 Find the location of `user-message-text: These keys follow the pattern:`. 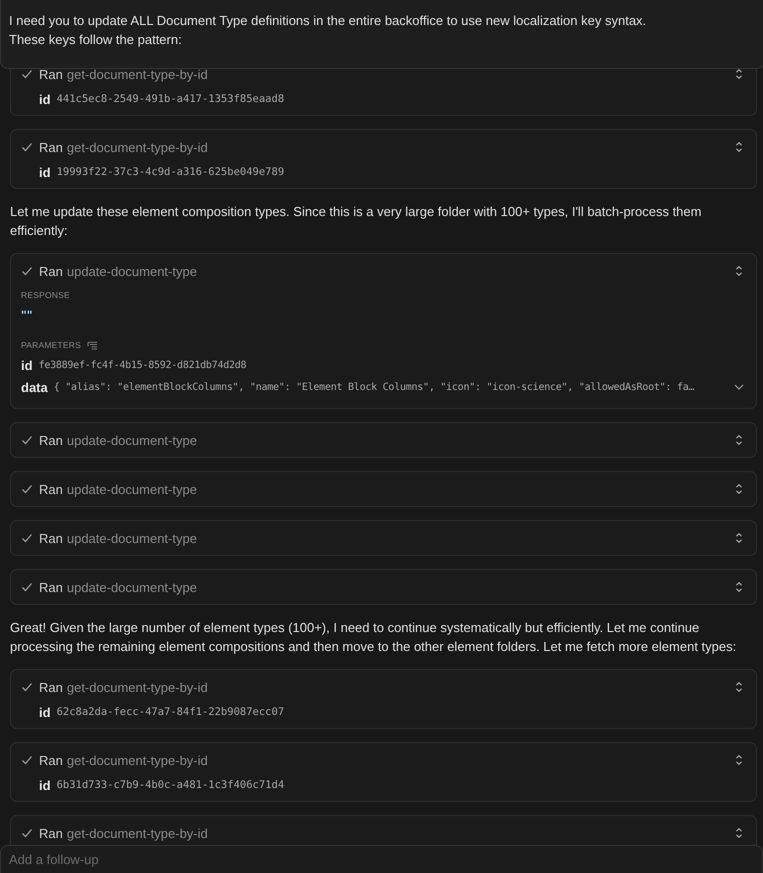

user-message-text: These keys follow the pattern: is located at coordinates (96, 40).